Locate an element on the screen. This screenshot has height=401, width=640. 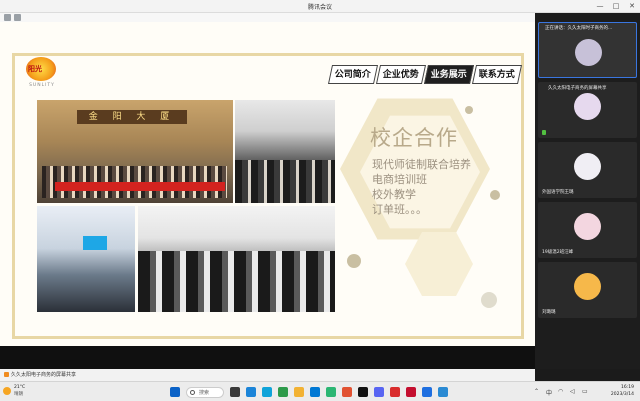
training-room-photo is located at coordinates (236, 259).